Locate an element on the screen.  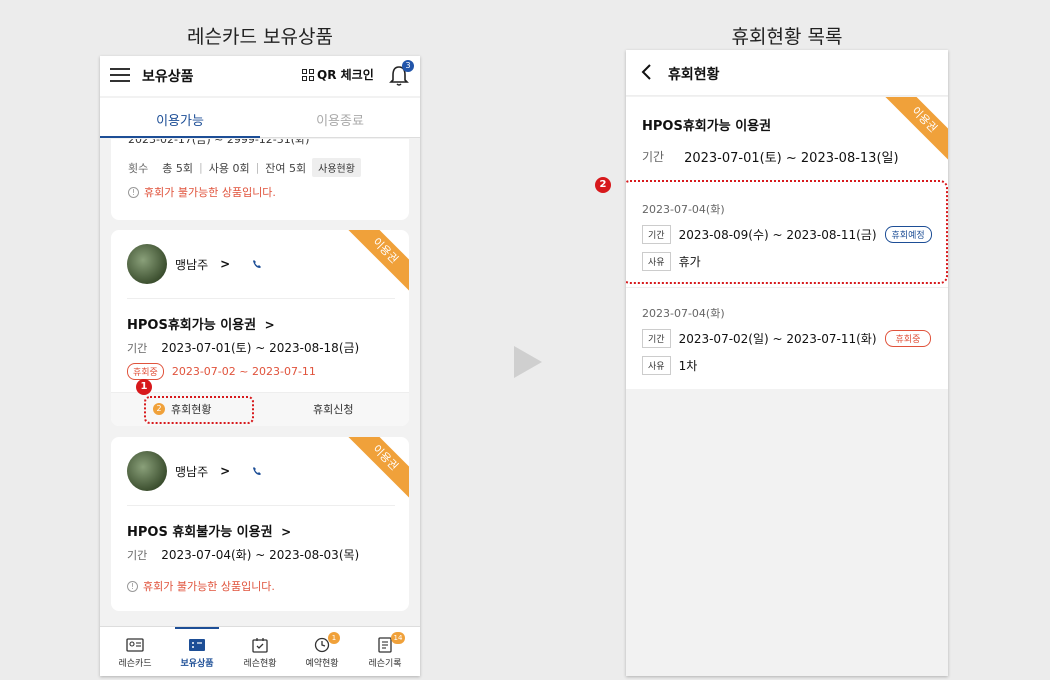
step1-highlight is located at coordinates (199, 410).